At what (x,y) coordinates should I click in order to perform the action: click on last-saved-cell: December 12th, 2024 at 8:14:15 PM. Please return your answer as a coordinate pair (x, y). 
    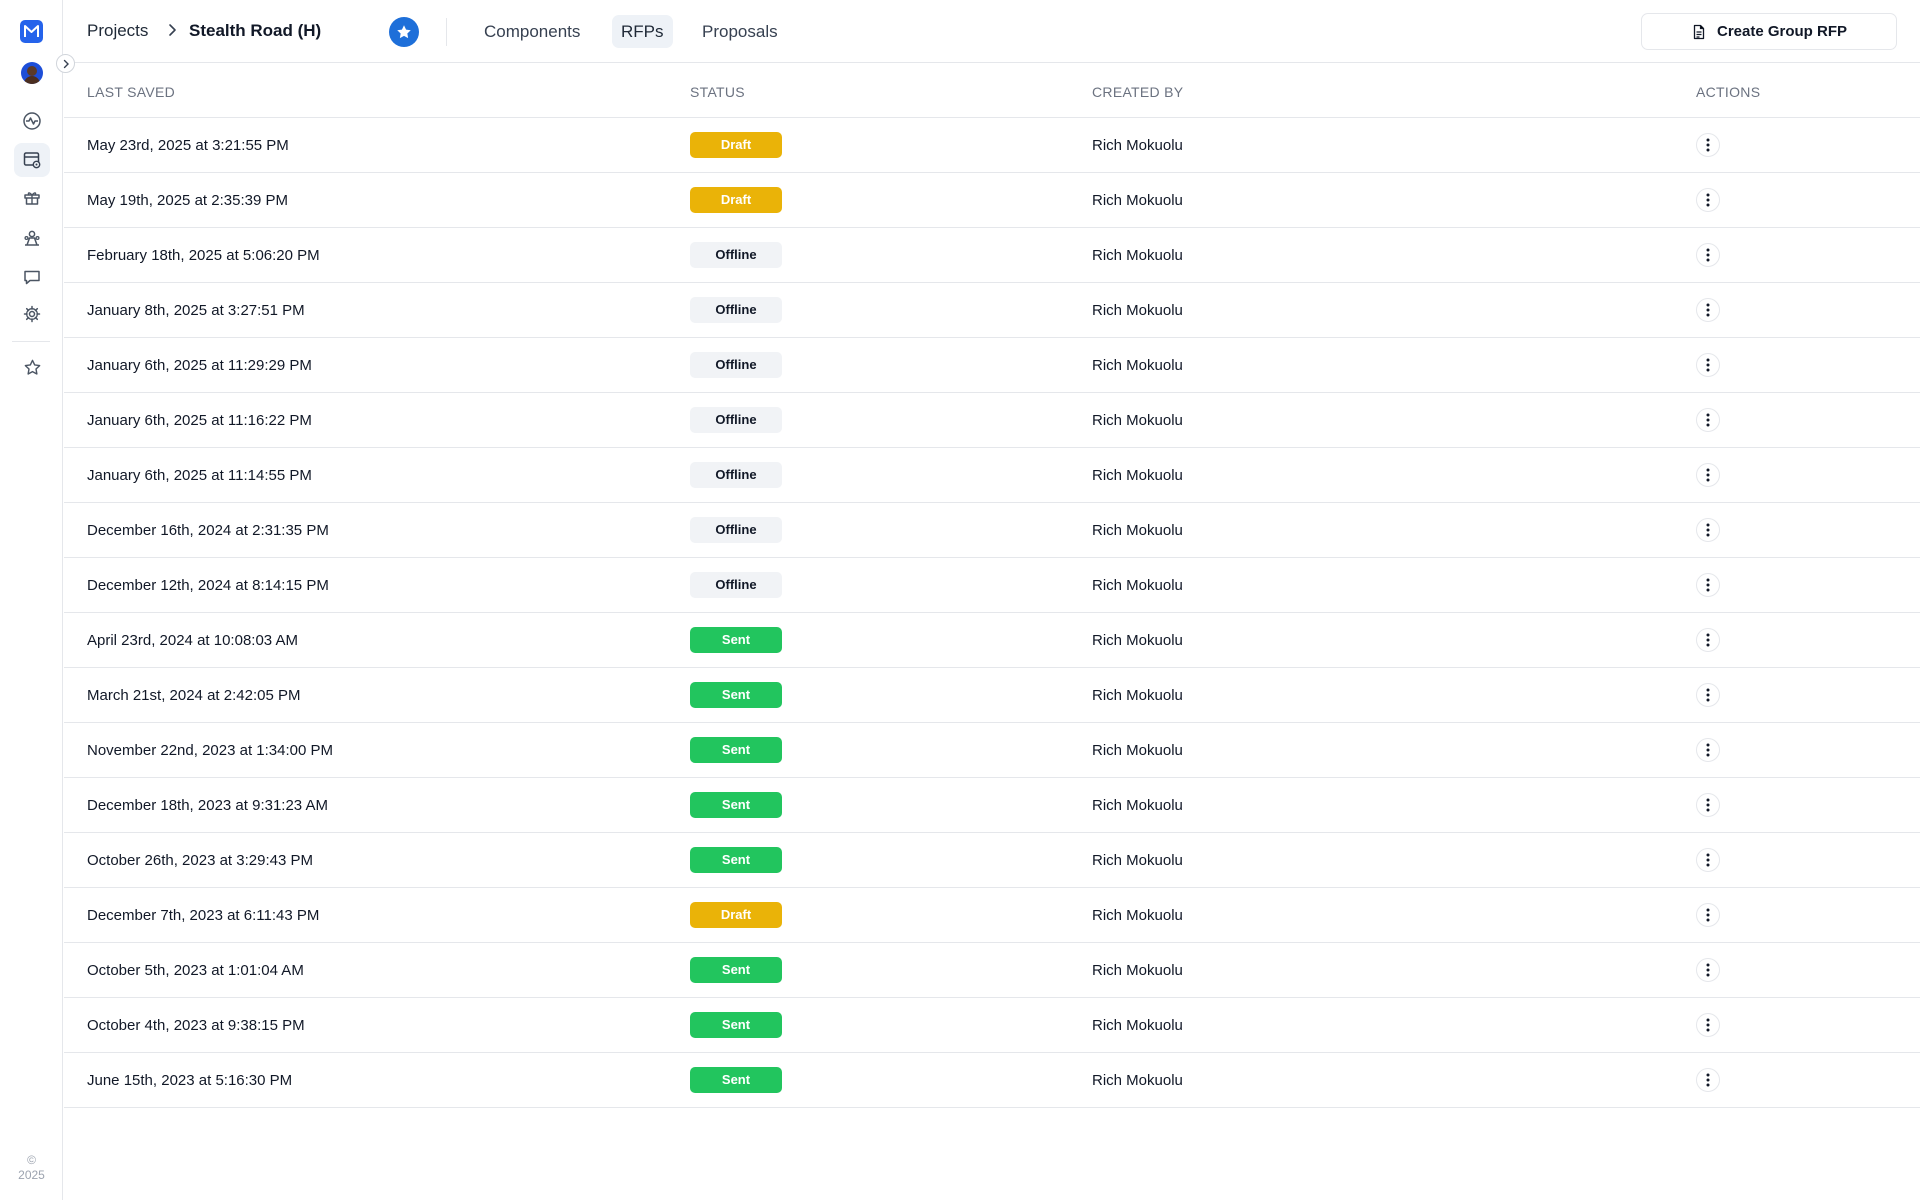
    Looking at the image, I should click on (208, 585).